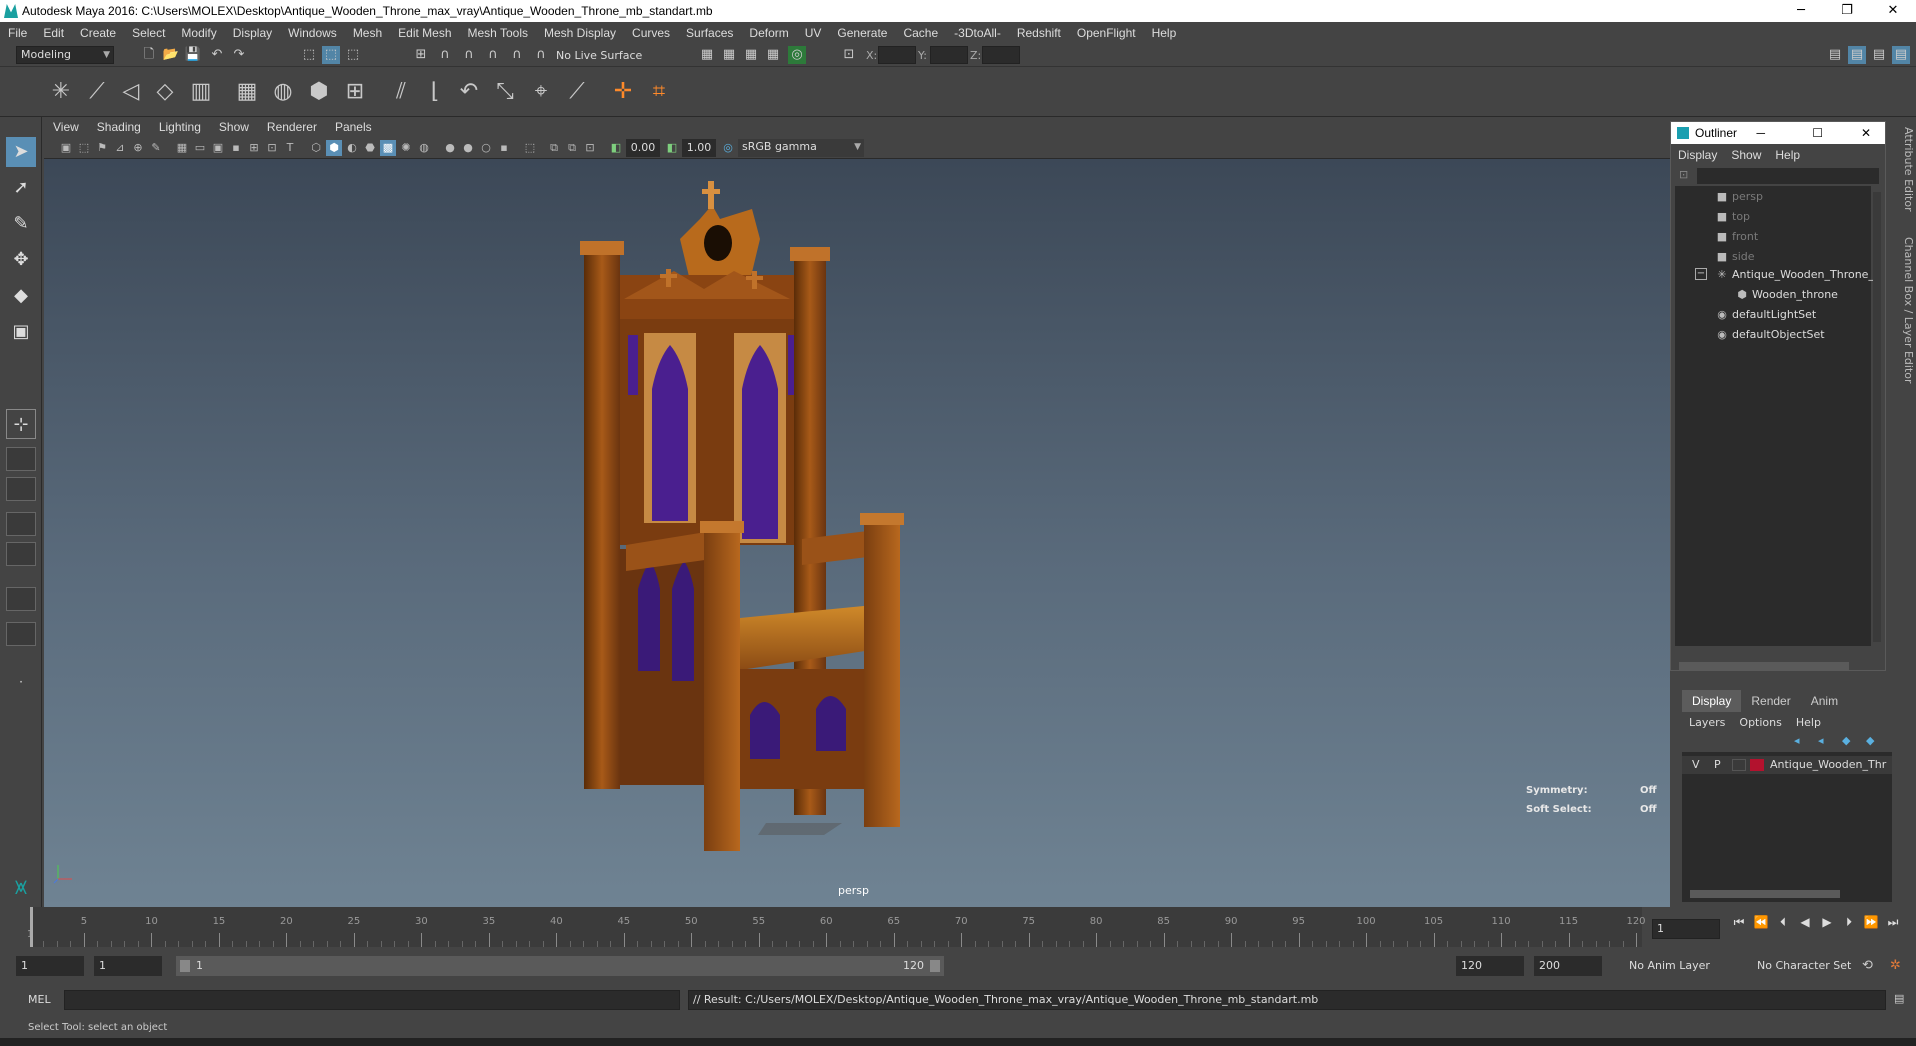  I want to click on outliner-item-antique-wooden-throne: ✳ Antique_Wooden_Throne_, so click(1794, 275).